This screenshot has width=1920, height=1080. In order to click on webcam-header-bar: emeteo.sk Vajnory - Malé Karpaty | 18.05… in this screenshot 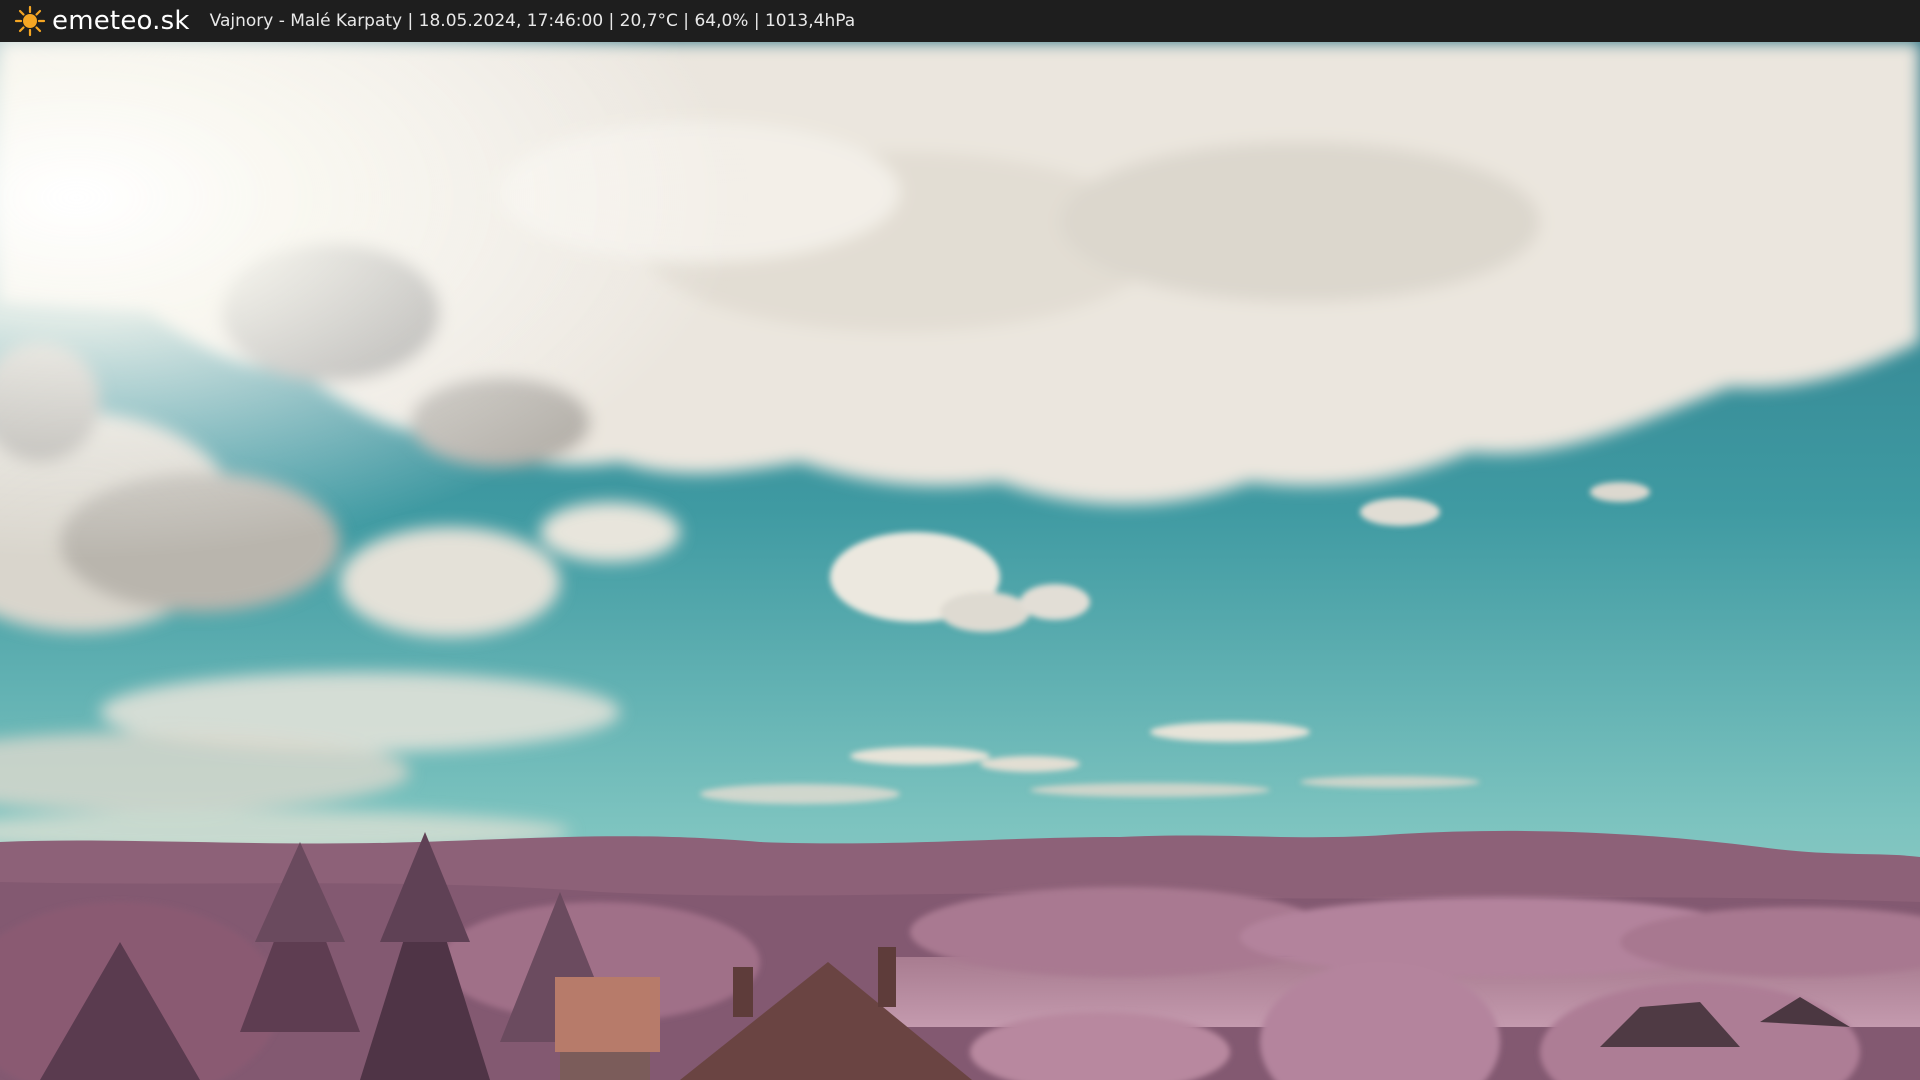, I will do `click(960, 21)`.